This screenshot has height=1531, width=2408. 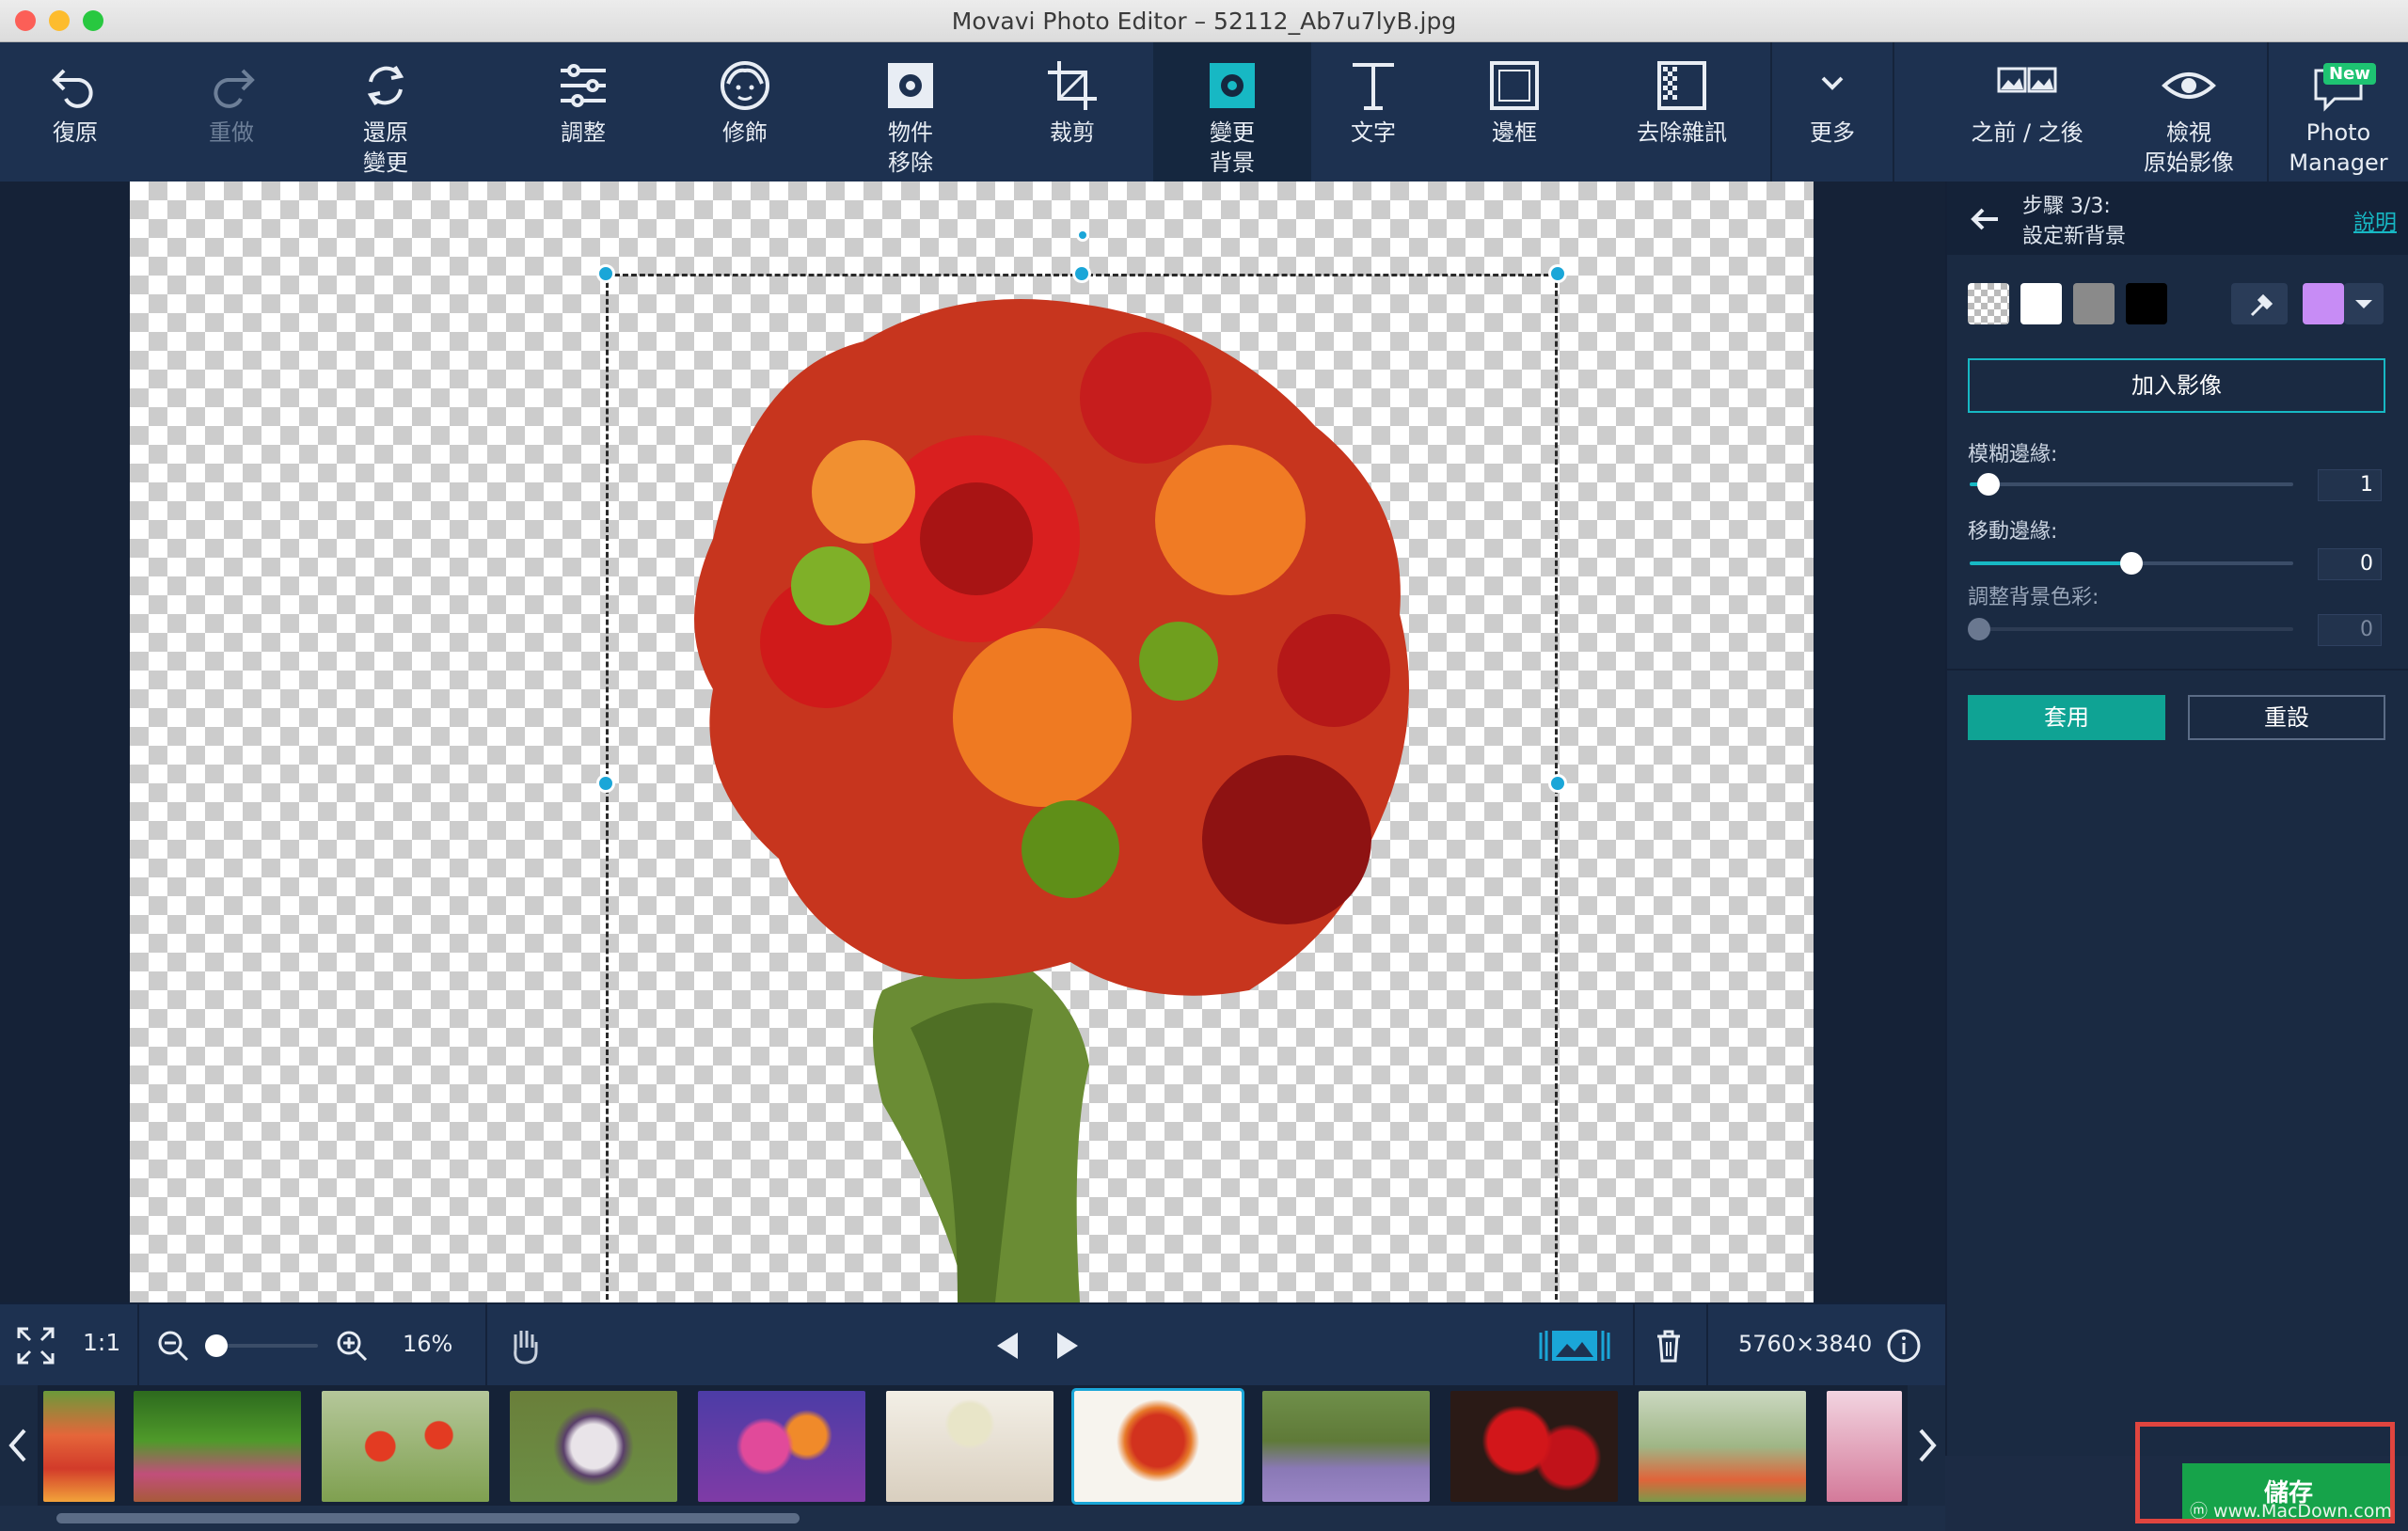 What do you see at coordinates (73, 88) in the screenshot?
I see `undo-icon` at bounding box center [73, 88].